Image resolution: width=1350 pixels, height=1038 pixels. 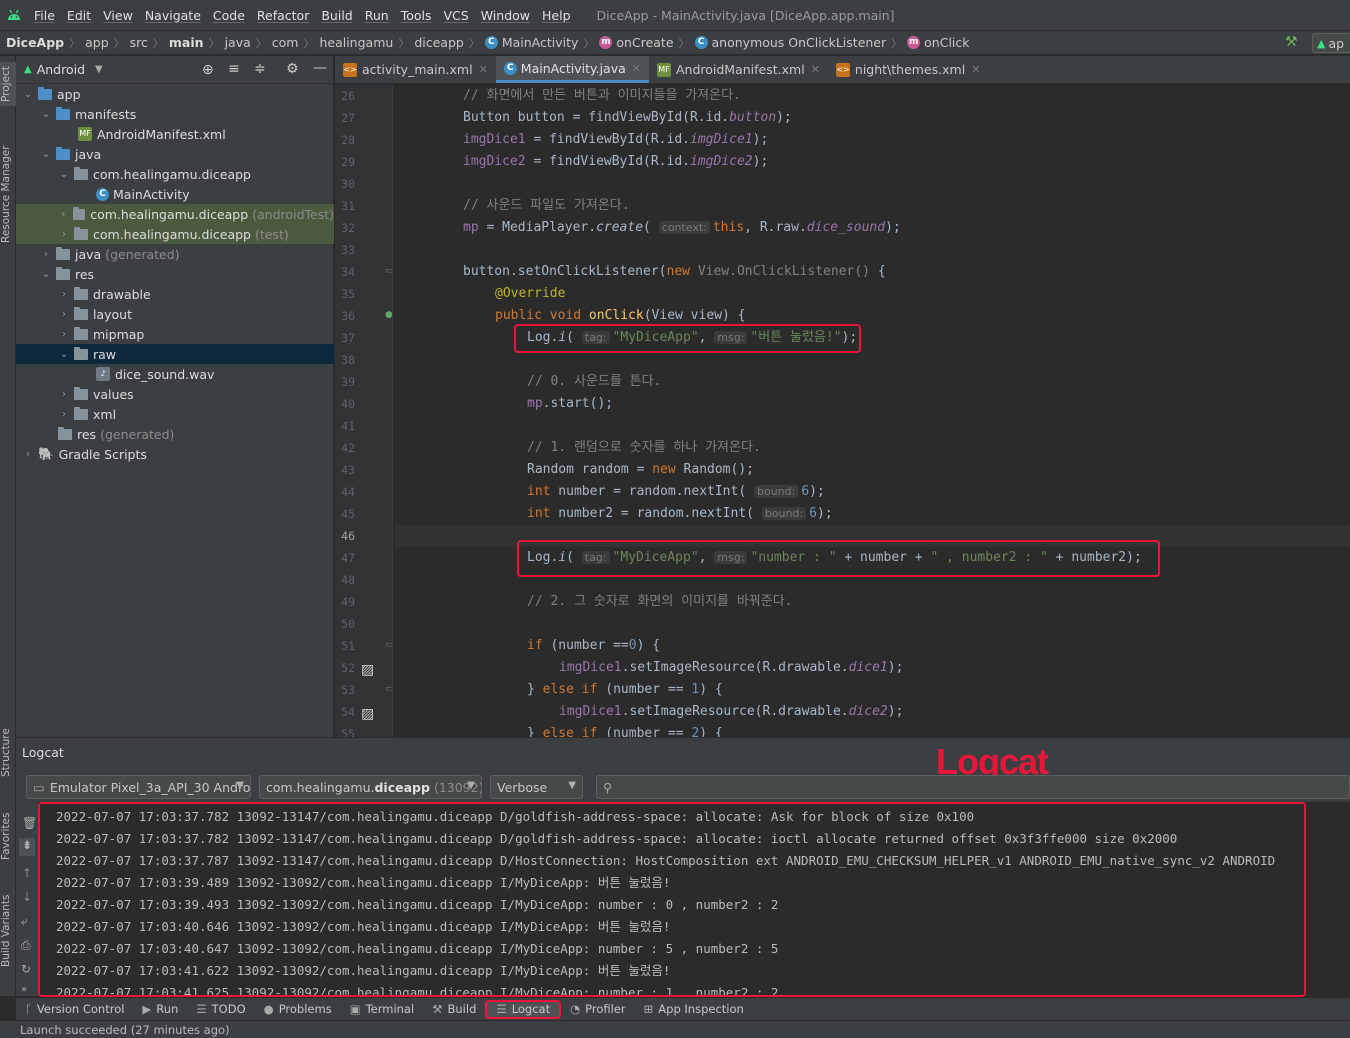 I want to click on tab-themes-xml: <> night\themes.xml ✕, so click(x=908, y=69).